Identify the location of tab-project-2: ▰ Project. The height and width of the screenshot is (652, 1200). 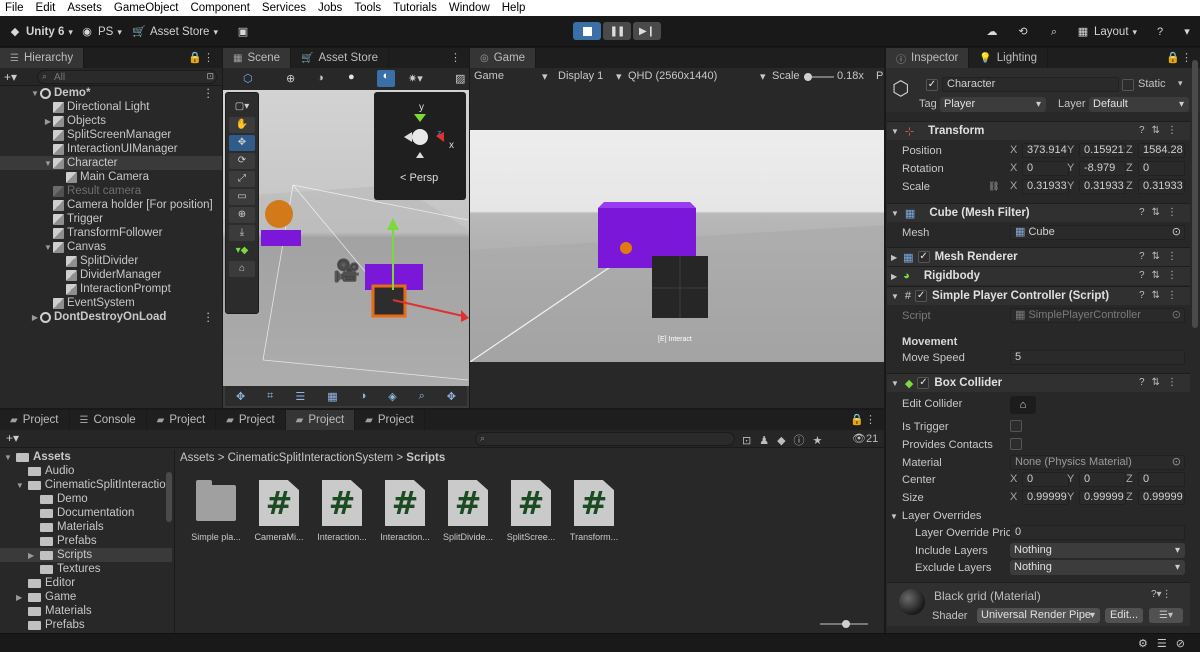
(181, 420).